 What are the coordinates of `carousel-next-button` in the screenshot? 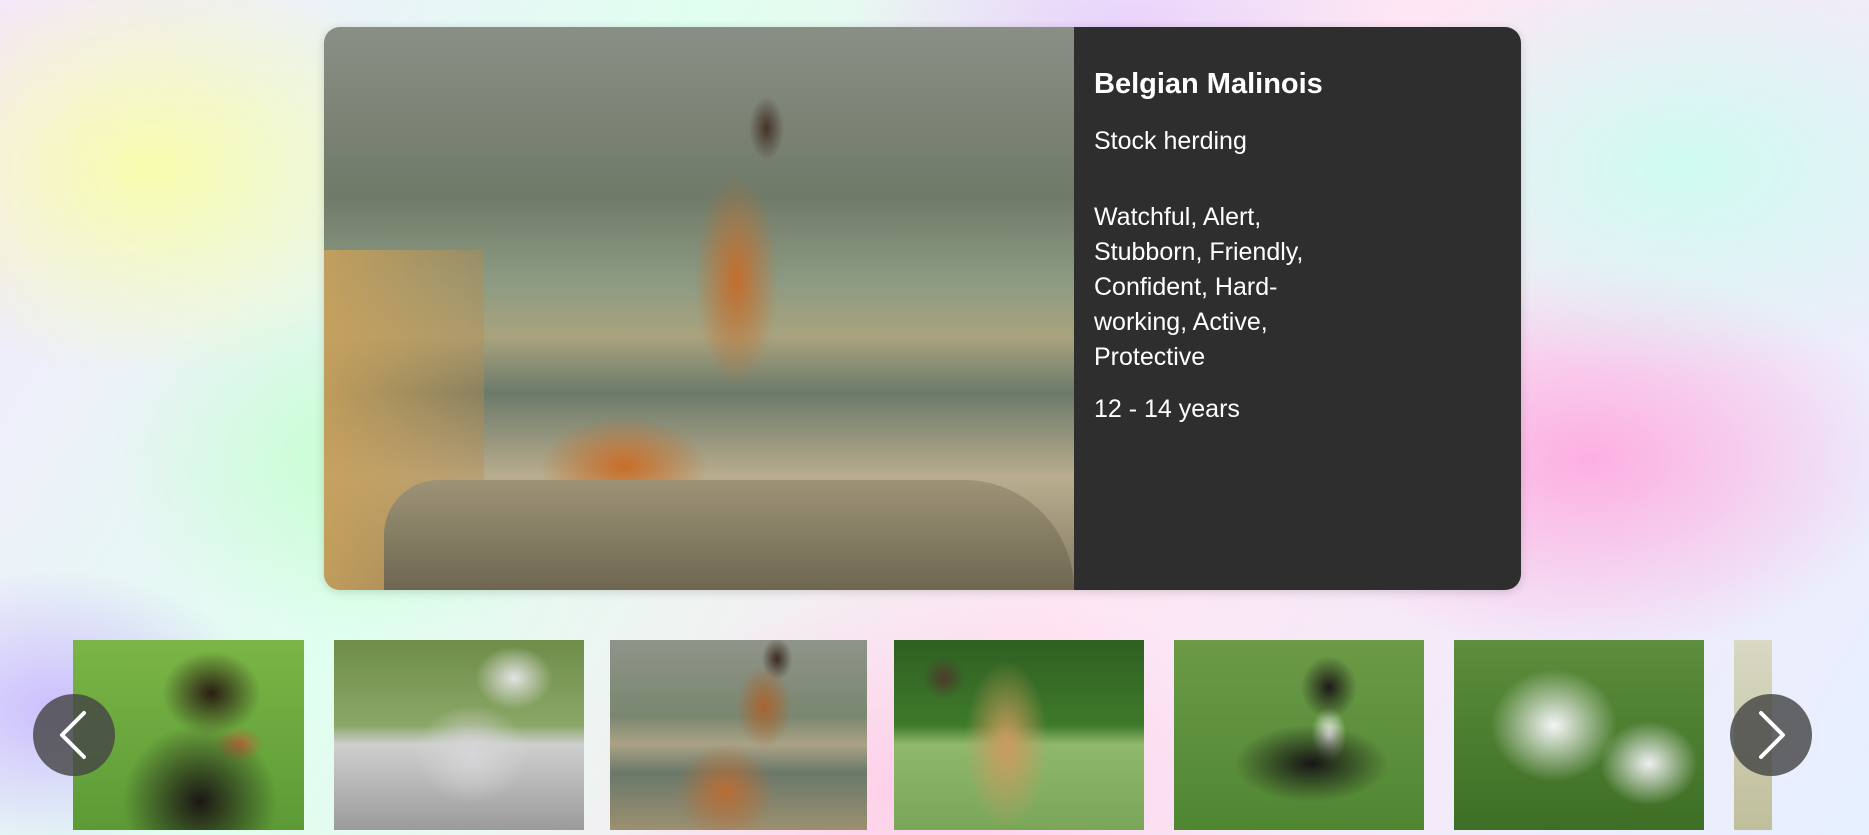 It's located at (1771, 735).